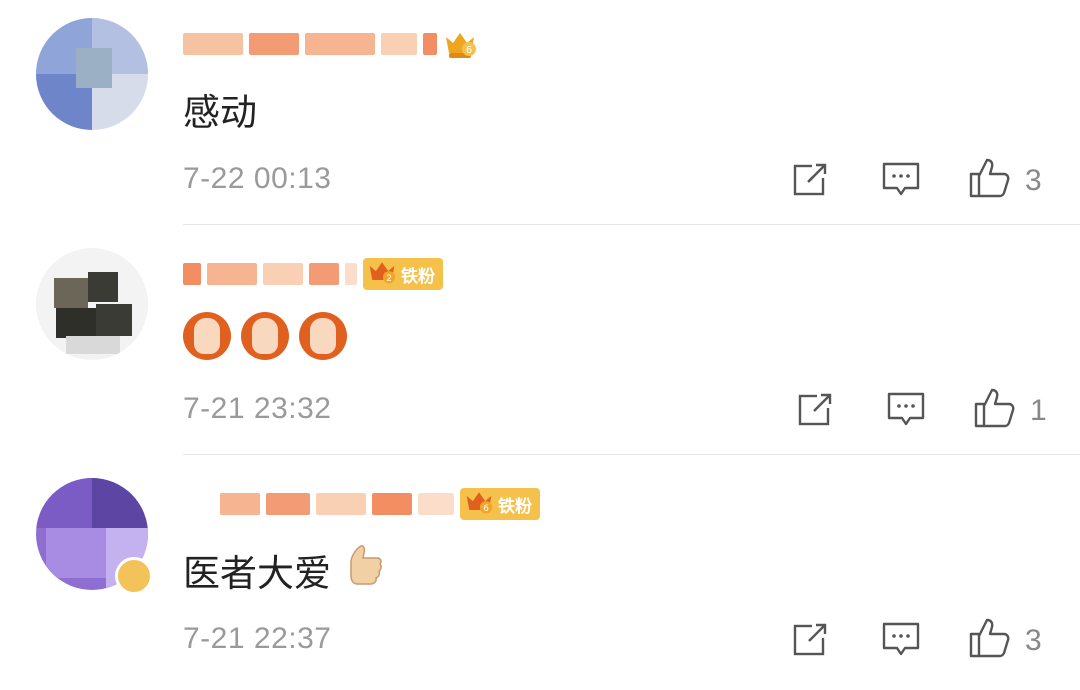 The height and width of the screenshot is (690, 1080). I want to click on fan-badge: 2 铁粉, so click(403, 274).